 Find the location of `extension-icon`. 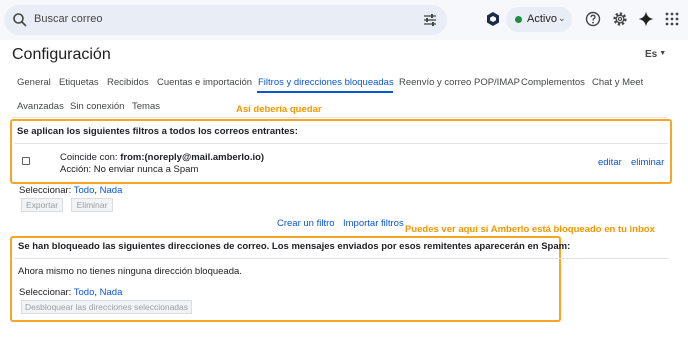

extension-icon is located at coordinates (493, 19).